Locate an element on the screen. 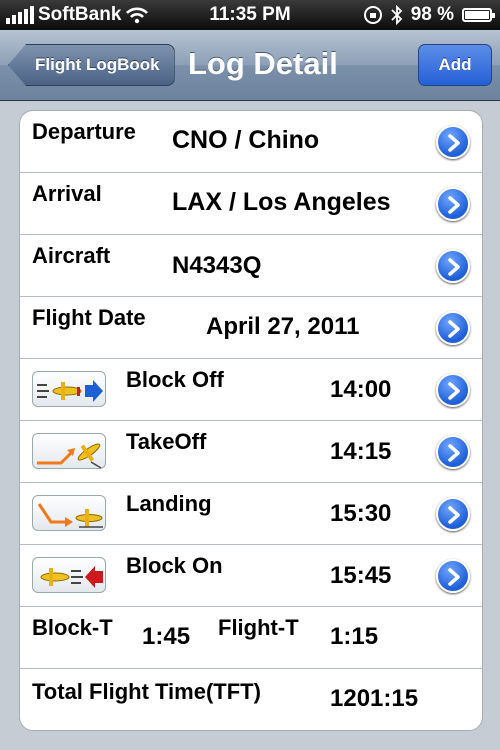 The image size is (500, 750). status-bar: SoftBank 11:35 PM 98 % is located at coordinates (250, 15).